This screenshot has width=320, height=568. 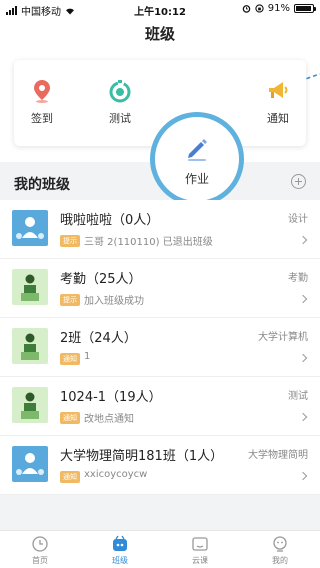 What do you see at coordinates (246, 9) in the screenshot?
I see `alarm-icon` at bounding box center [246, 9].